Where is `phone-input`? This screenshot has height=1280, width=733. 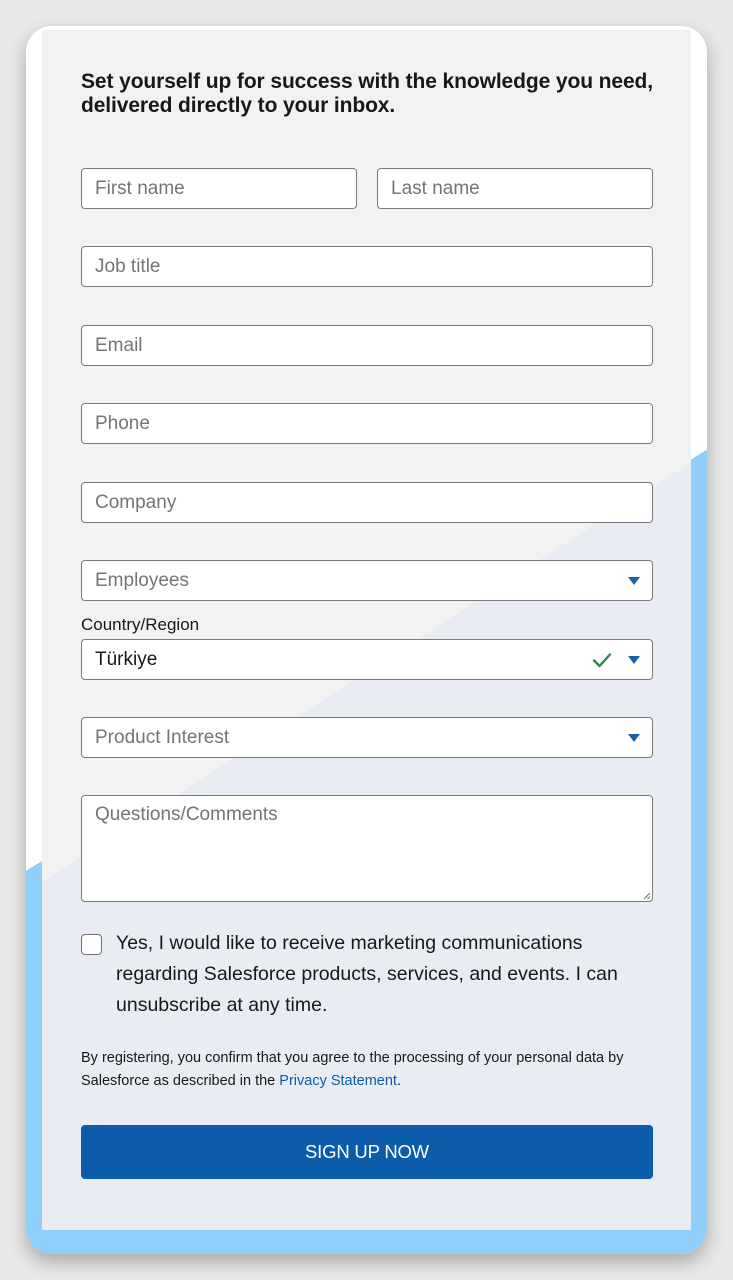 phone-input is located at coordinates (367, 423).